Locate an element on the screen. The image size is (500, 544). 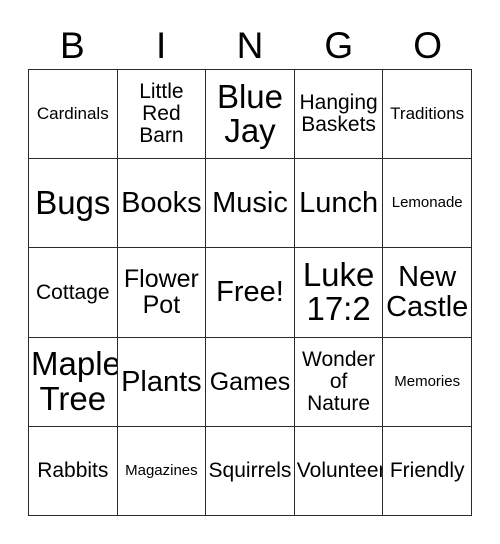
bingo-cell-label: Magazines is located at coordinates (161, 471).